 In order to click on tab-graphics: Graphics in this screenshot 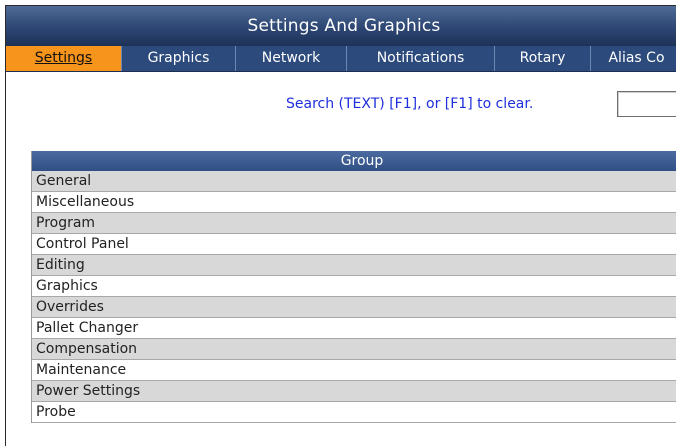, I will do `click(179, 58)`.